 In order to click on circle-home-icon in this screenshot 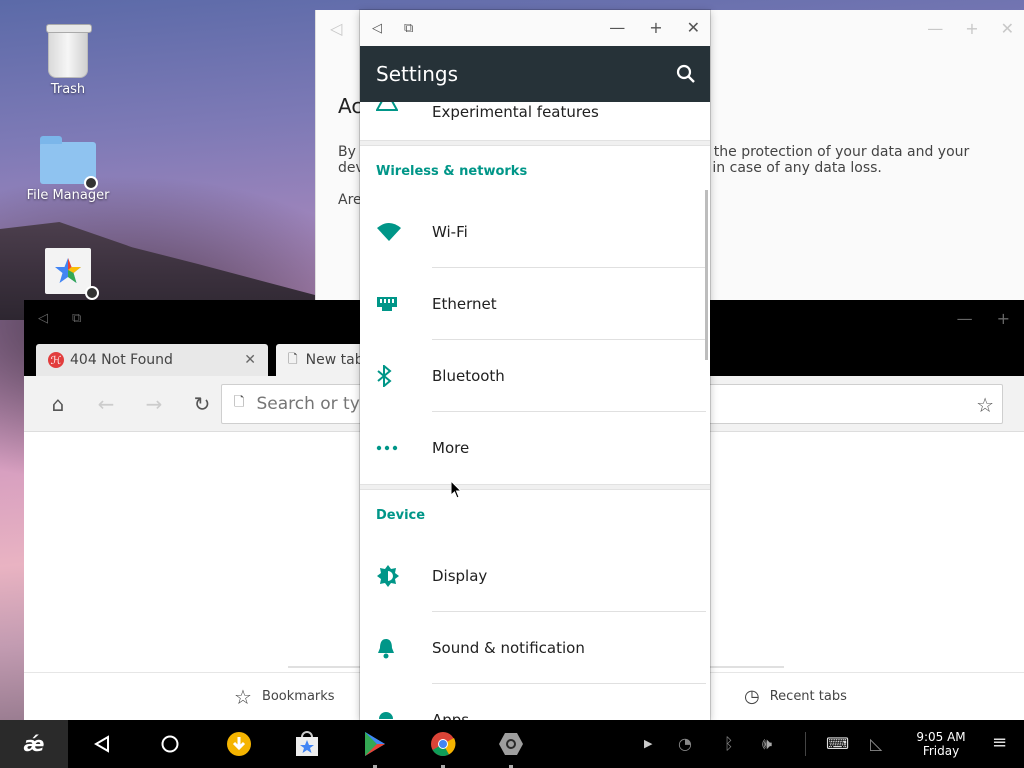, I will do `click(170, 744)`.